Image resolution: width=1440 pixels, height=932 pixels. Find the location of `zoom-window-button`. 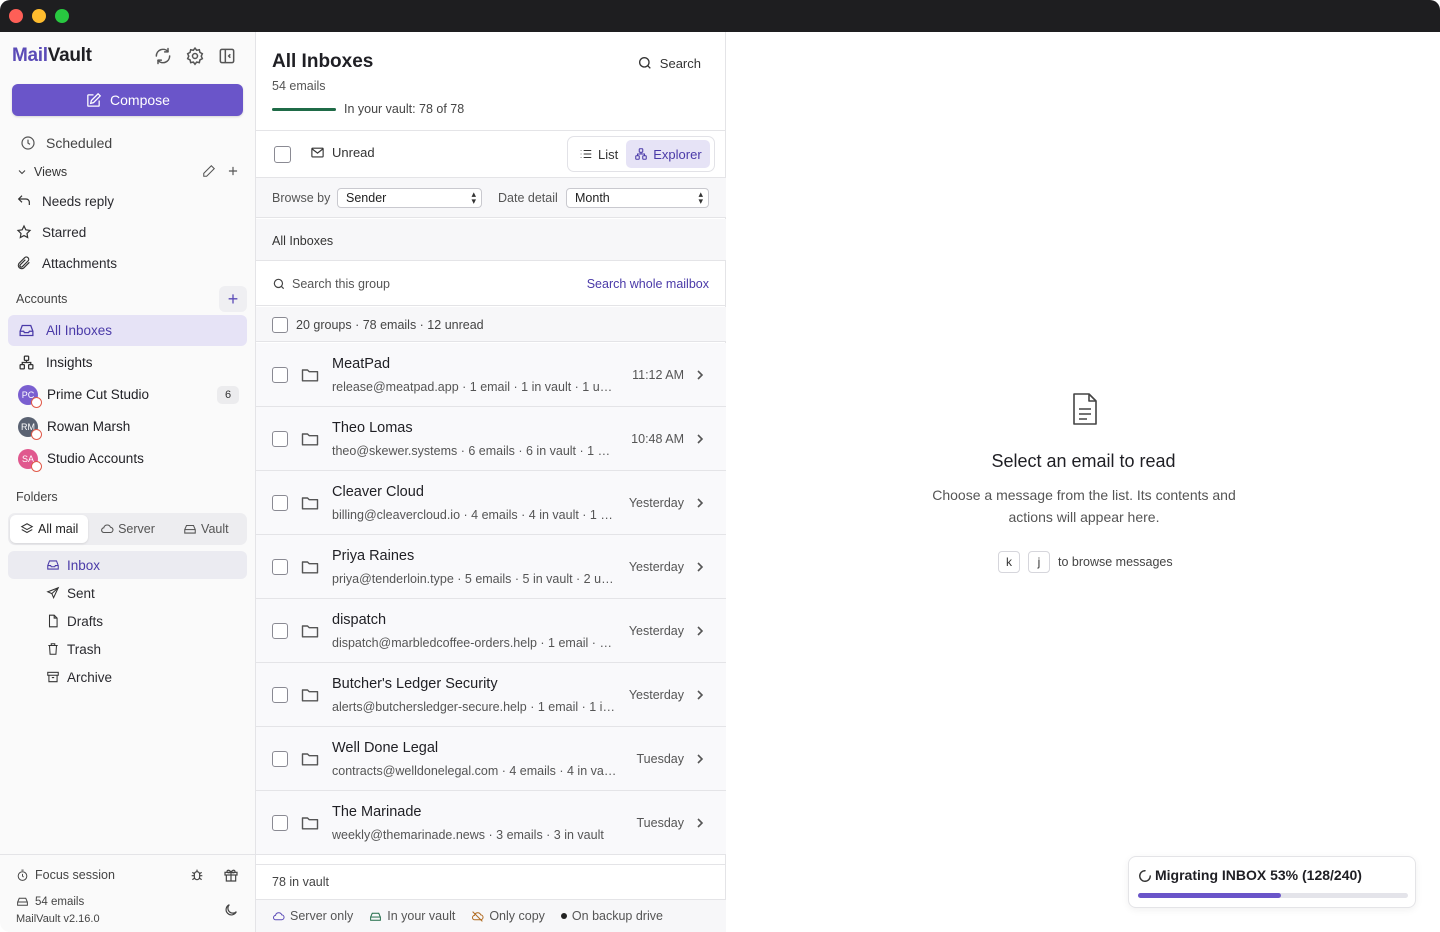

zoom-window-button is located at coordinates (62, 16).